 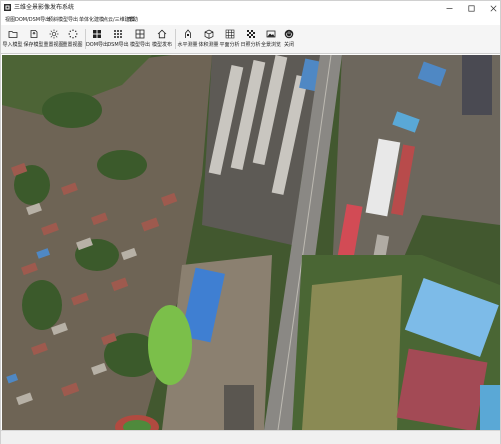 I want to click on save-icon, so click(x=33, y=34).